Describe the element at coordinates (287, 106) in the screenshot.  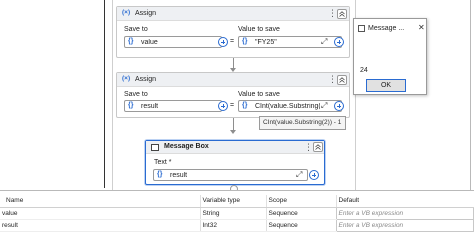
I see `value-to-save-value: CInt(value.Substring(2))` at that location.